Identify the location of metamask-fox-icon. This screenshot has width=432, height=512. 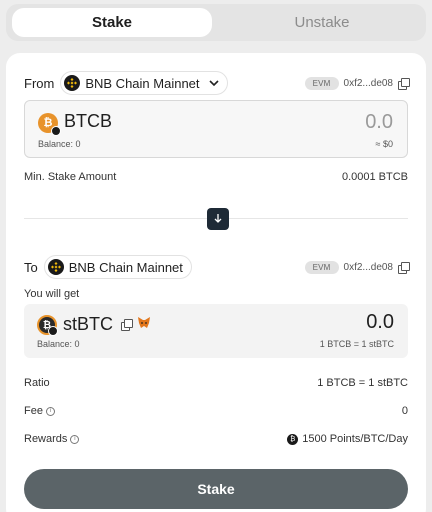
(144, 325).